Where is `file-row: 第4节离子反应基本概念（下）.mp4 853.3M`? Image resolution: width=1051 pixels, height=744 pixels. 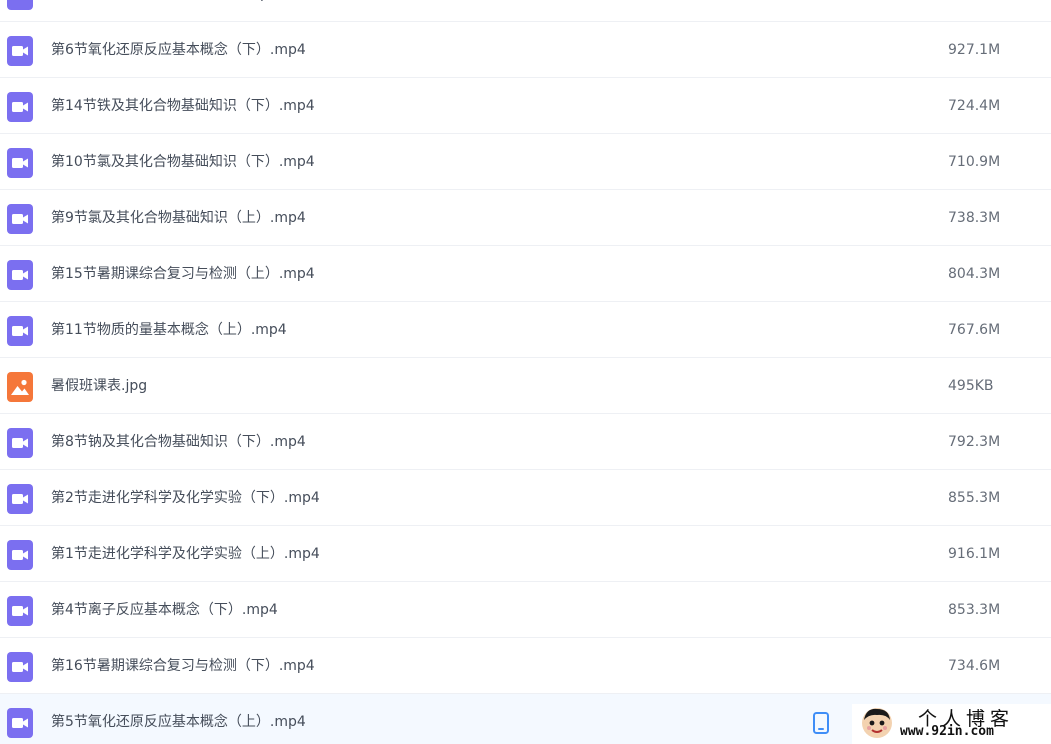
file-row: 第4节离子反应基本概念（下）.mp4 853.3M is located at coordinates (525, 610).